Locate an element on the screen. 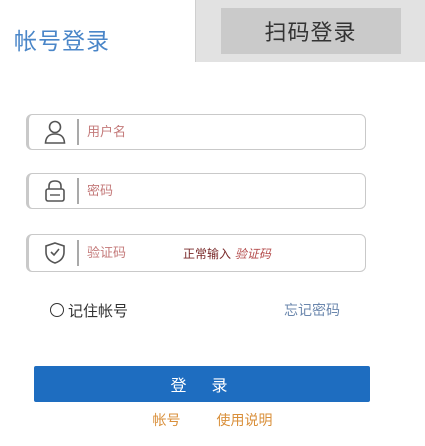 The height and width of the screenshot is (446, 425). login-tabs: 帐号登录 扫码登录 is located at coordinates (212, 31).